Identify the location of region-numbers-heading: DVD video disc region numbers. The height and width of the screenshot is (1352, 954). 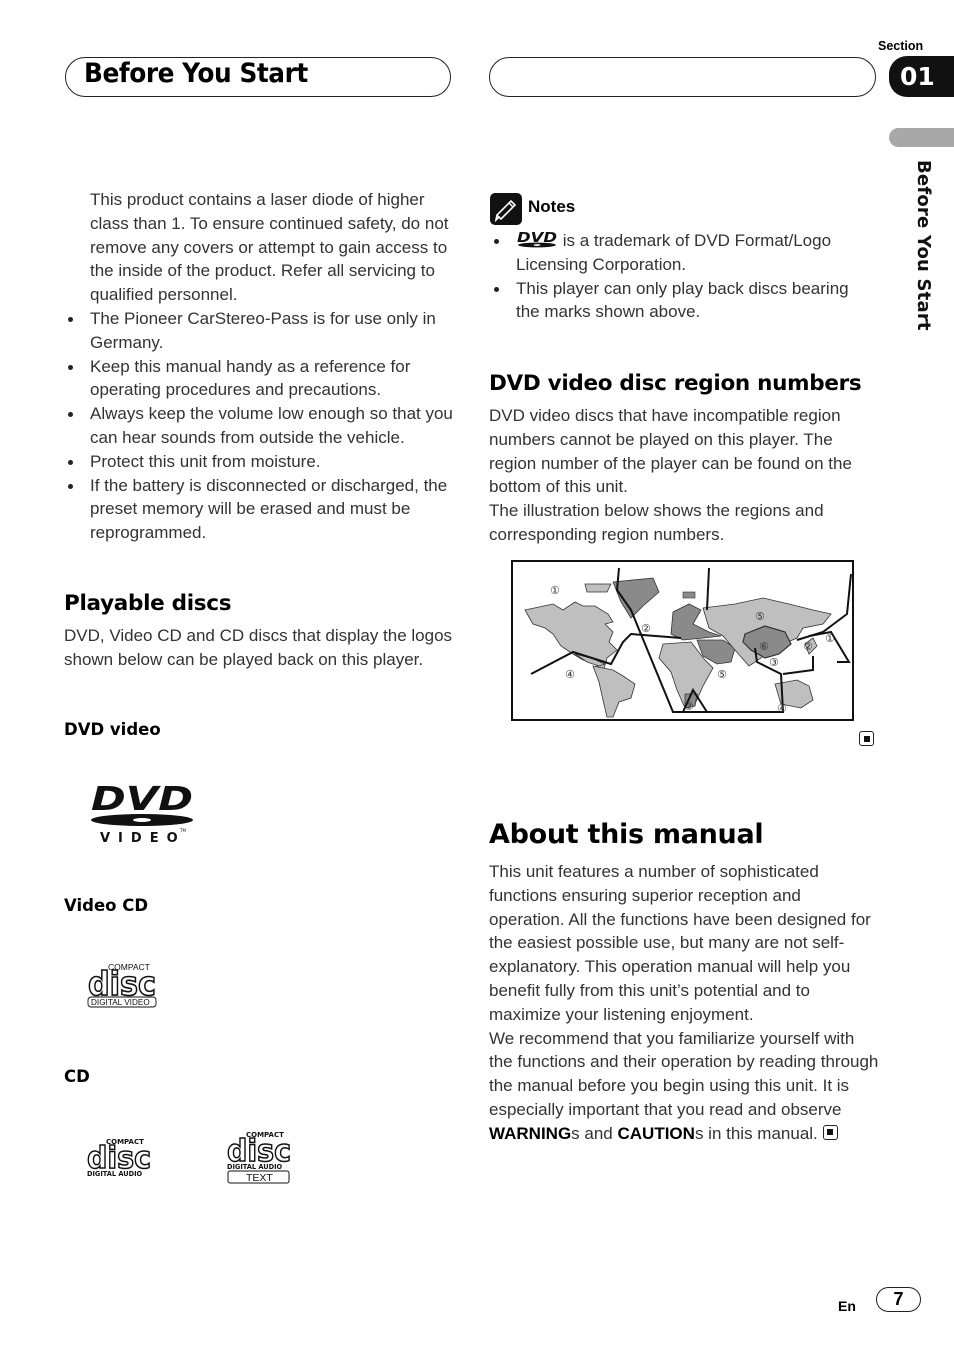
(675, 383).